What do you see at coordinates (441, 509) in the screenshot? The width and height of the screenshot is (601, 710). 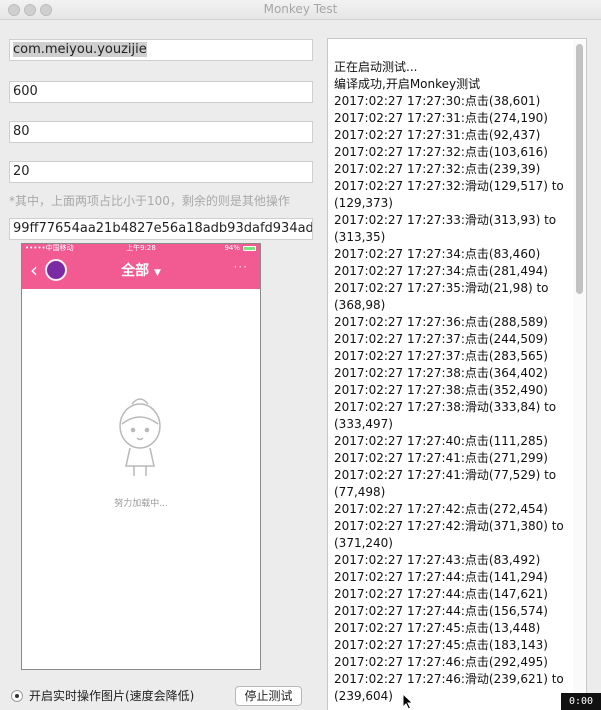 I see `log-line: 2017:02:27 17:27:42:点击(272,454)` at bounding box center [441, 509].